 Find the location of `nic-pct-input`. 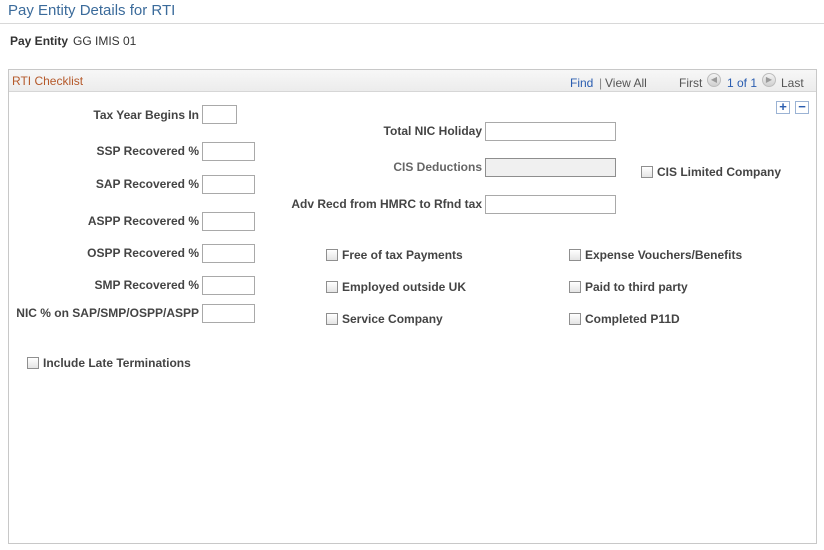

nic-pct-input is located at coordinates (228, 313).